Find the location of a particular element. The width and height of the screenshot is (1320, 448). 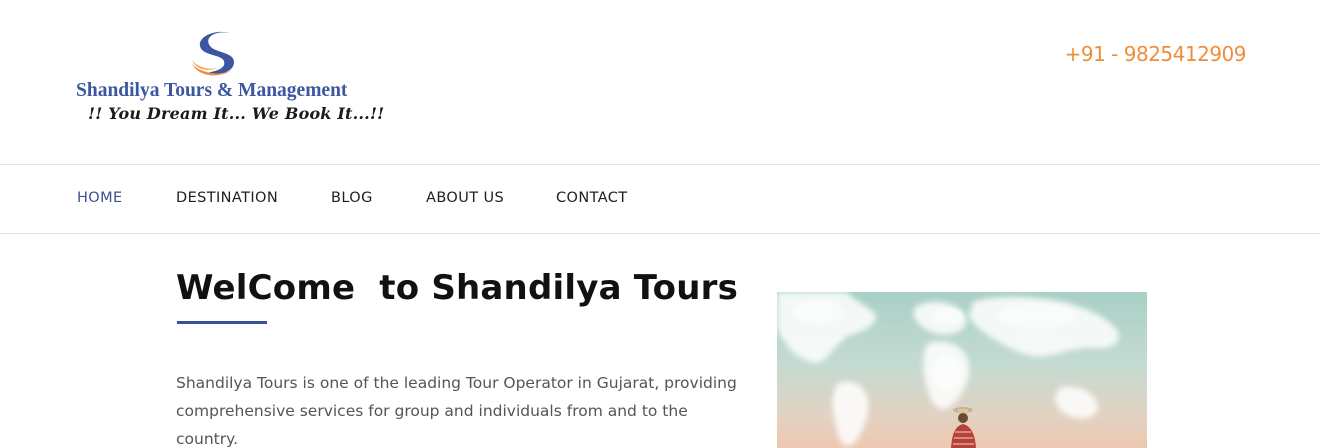

hero-image is located at coordinates (962, 370).